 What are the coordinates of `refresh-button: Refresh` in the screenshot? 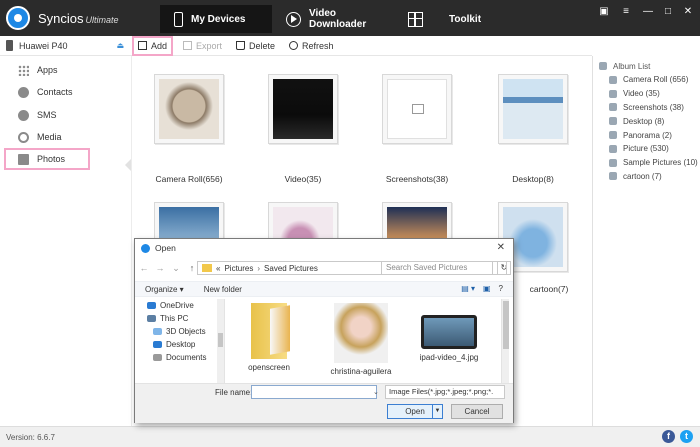 It's located at (311, 46).